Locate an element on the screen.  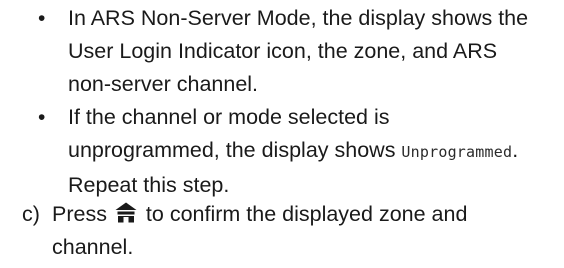
home-icon is located at coordinates (126, 212).